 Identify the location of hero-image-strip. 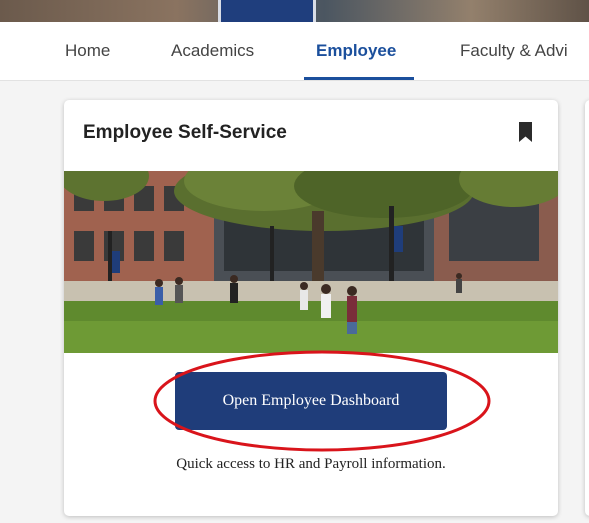
(294, 11).